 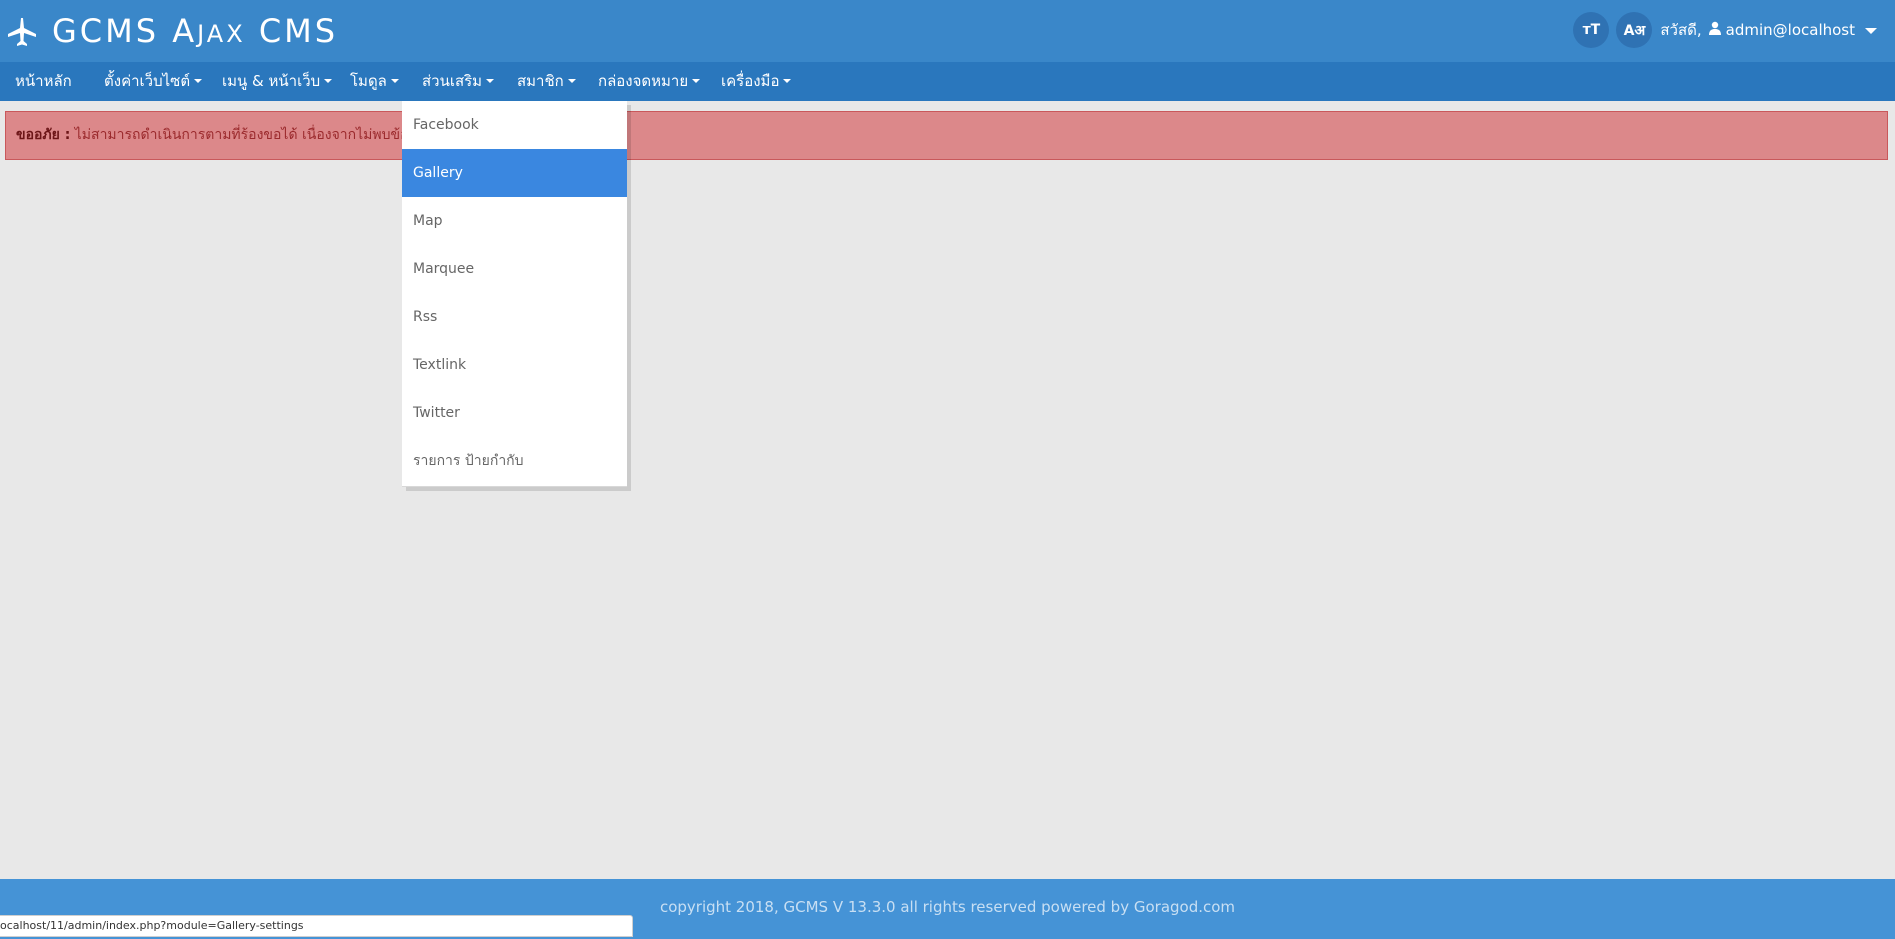 What do you see at coordinates (277, 81) in the screenshot?
I see `nav-item-menus-pages: เมนู & หน้าเว็บ` at bounding box center [277, 81].